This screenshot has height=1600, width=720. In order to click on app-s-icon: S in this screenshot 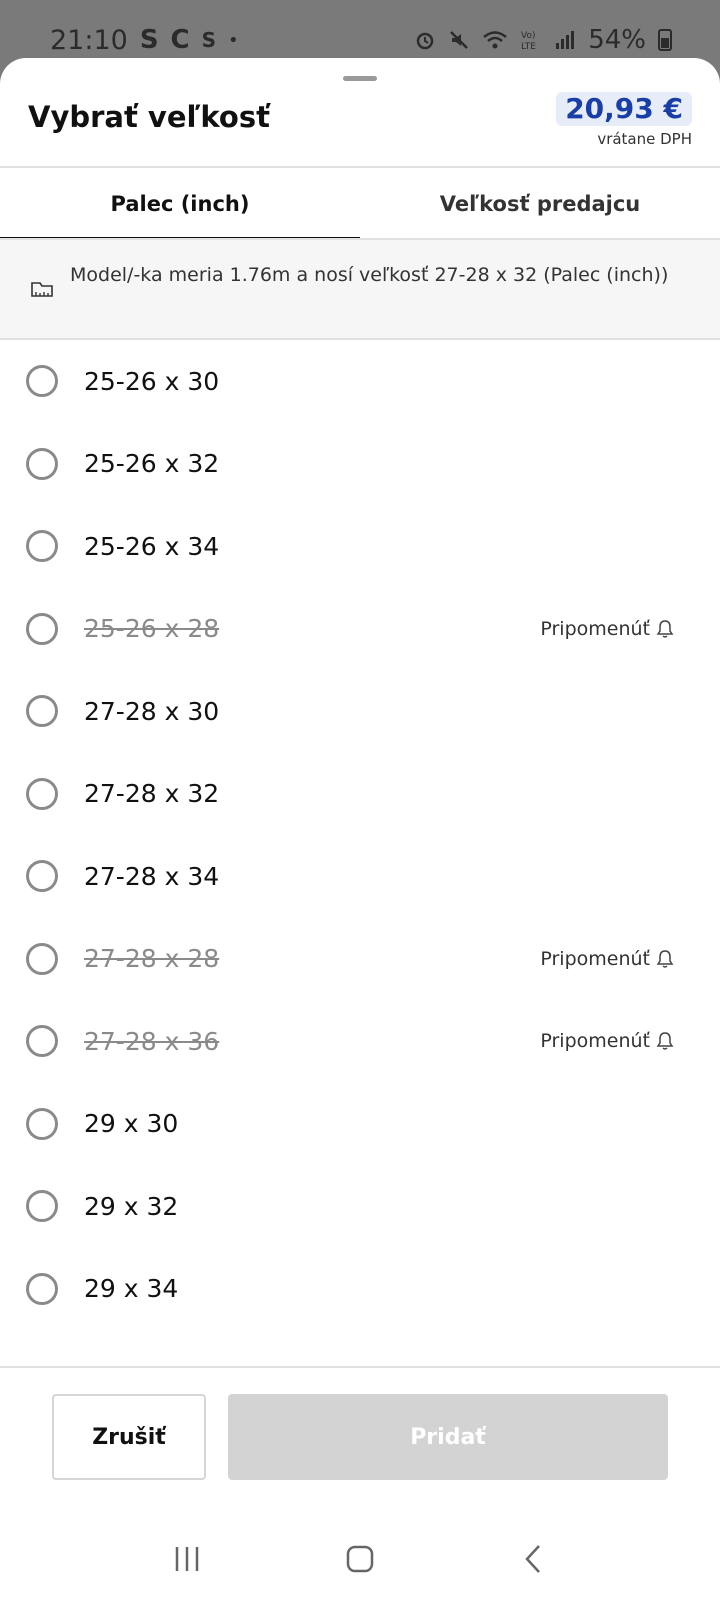, I will do `click(209, 40)`.